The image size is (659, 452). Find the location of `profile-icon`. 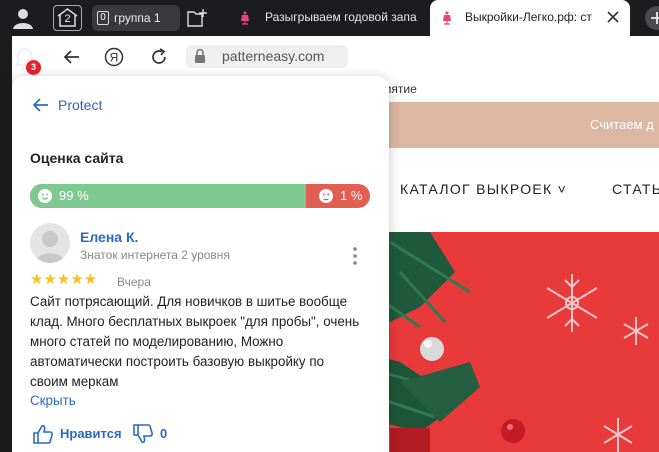

profile-icon is located at coordinates (23, 18).